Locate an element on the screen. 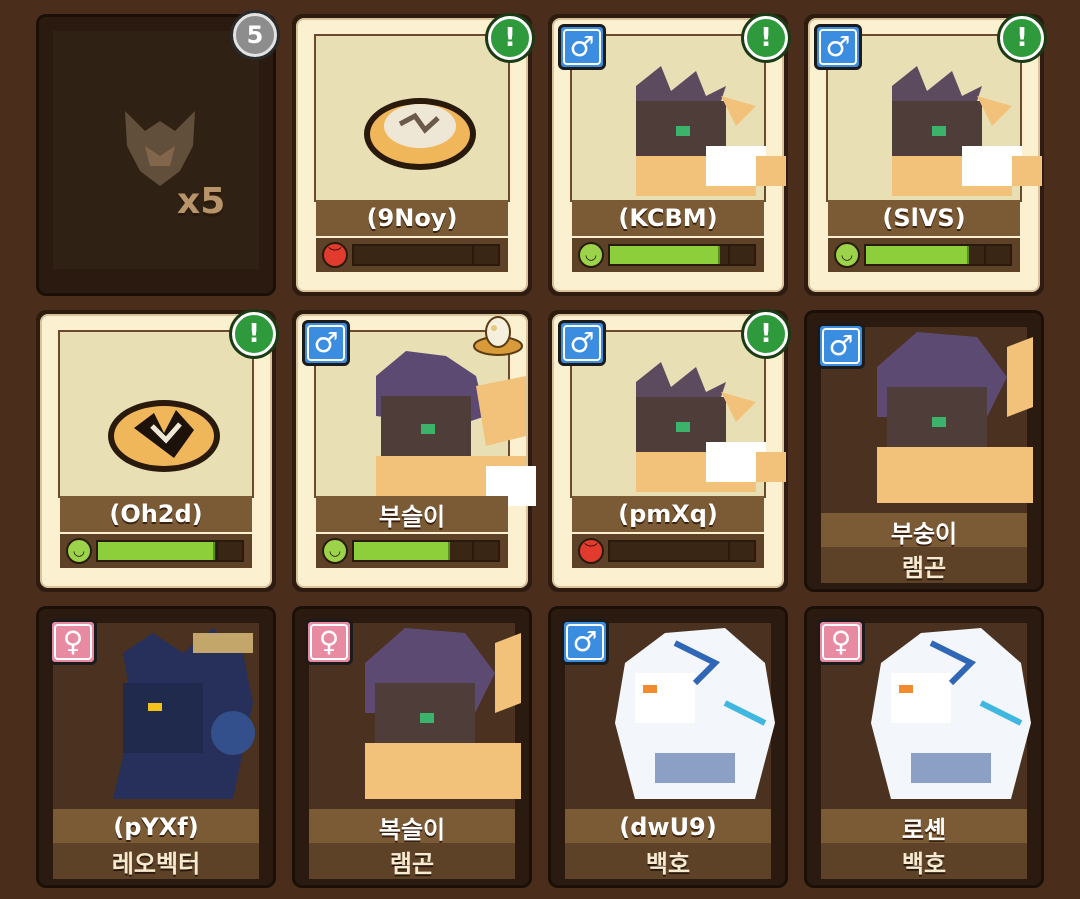 Image resolution: width=1080 pixels, height=899 pixels. dragon-head-silhouette-icon is located at coordinates (160, 148).